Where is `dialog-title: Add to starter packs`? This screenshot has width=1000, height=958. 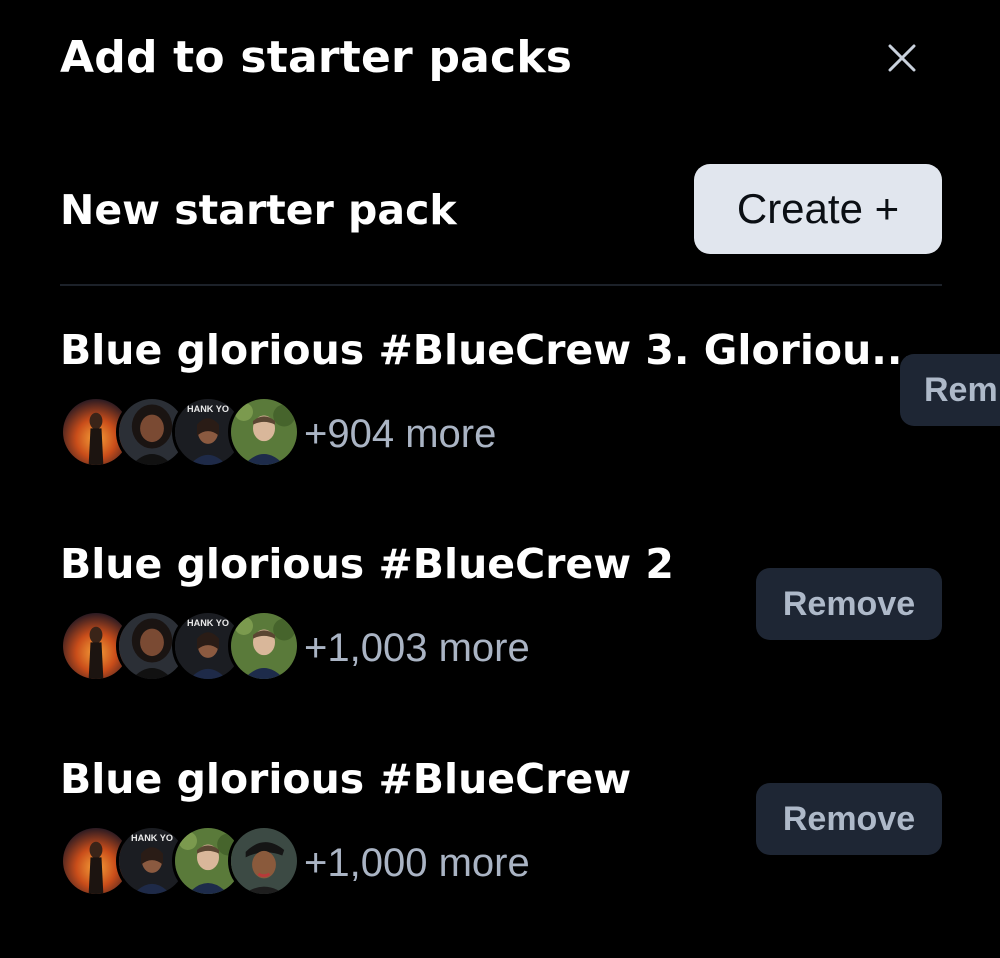
dialog-title: Add to starter packs is located at coordinates (316, 57).